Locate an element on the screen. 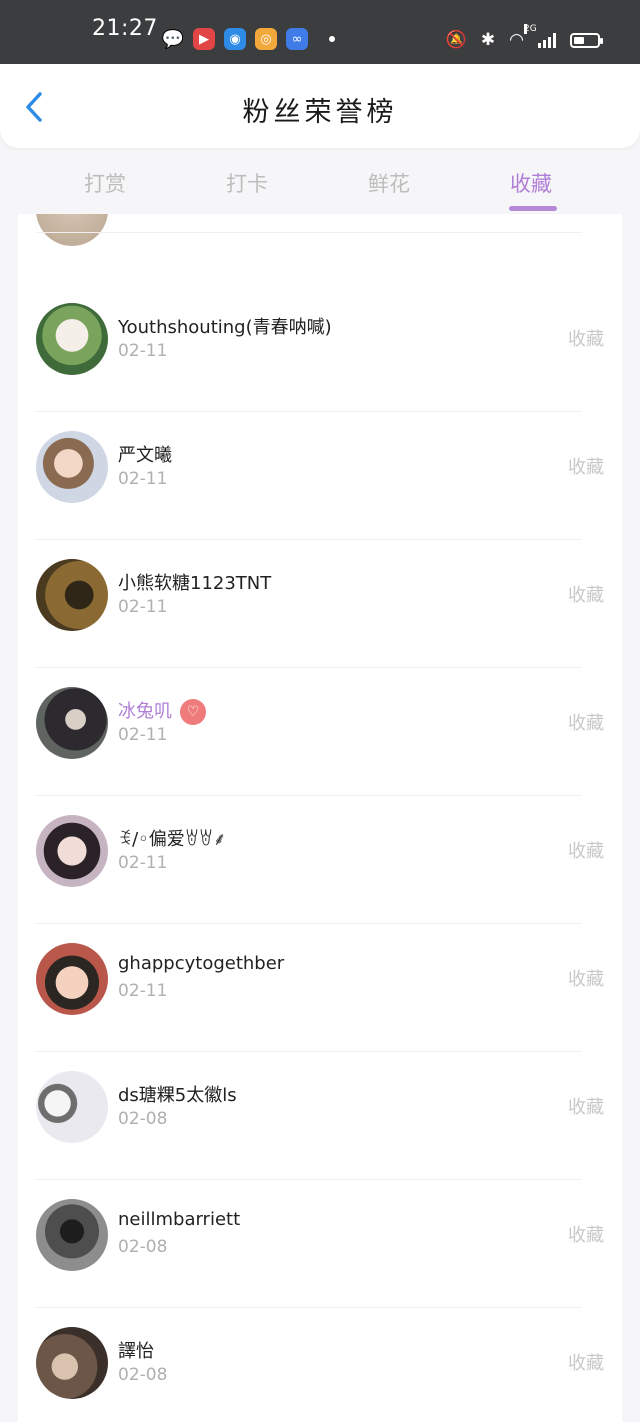 The width and height of the screenshot is (640, 1422). tab-bar: 打赏 打卡 鲜花 收藏 is located at coordinates (320, 181).